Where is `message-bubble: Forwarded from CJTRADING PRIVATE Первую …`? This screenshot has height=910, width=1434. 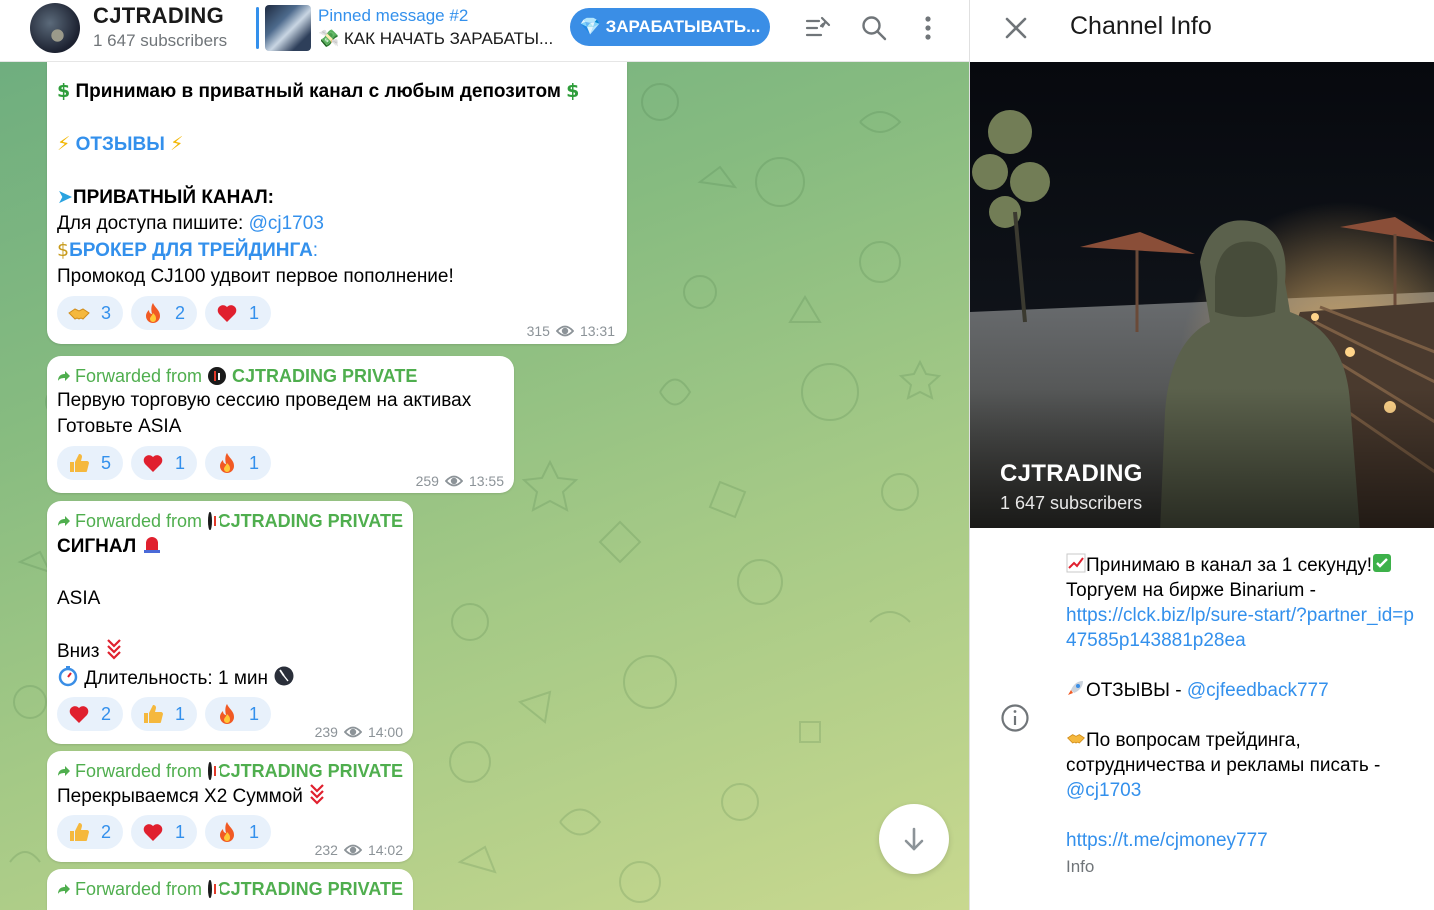 message-bubble: Forwarded from CJTRADING PRIVATE Первую … is located at coordinates (280, 424).